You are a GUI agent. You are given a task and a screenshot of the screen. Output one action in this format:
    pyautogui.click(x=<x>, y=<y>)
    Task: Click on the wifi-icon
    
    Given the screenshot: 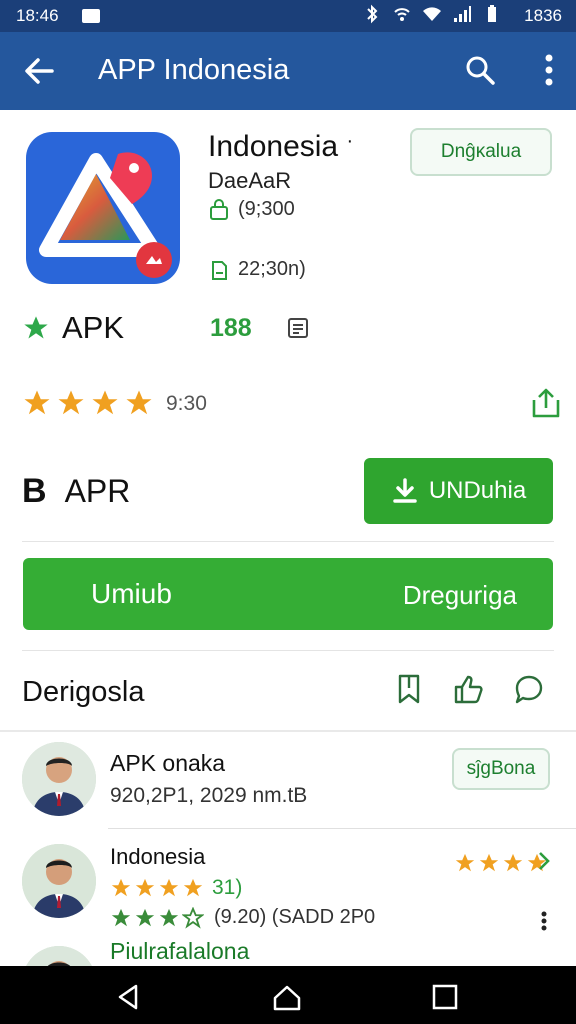 What is the action you would take?
    pyautogui.click(x=432, y=14)
    